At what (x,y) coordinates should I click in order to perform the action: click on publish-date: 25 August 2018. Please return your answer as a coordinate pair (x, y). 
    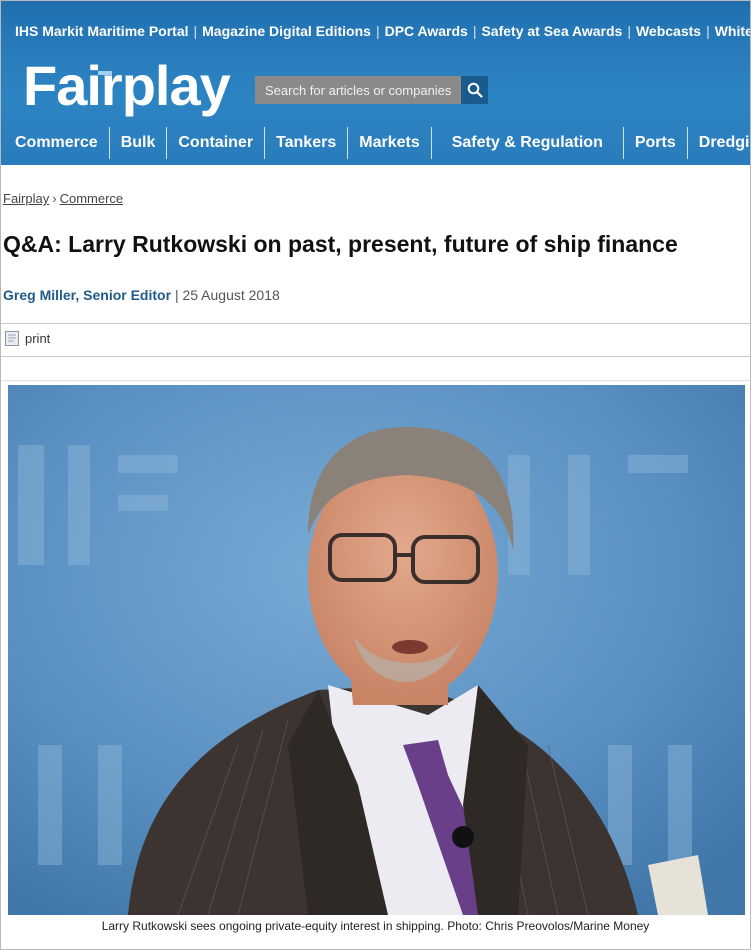
    Looking at the image, I should click on (231, 295).